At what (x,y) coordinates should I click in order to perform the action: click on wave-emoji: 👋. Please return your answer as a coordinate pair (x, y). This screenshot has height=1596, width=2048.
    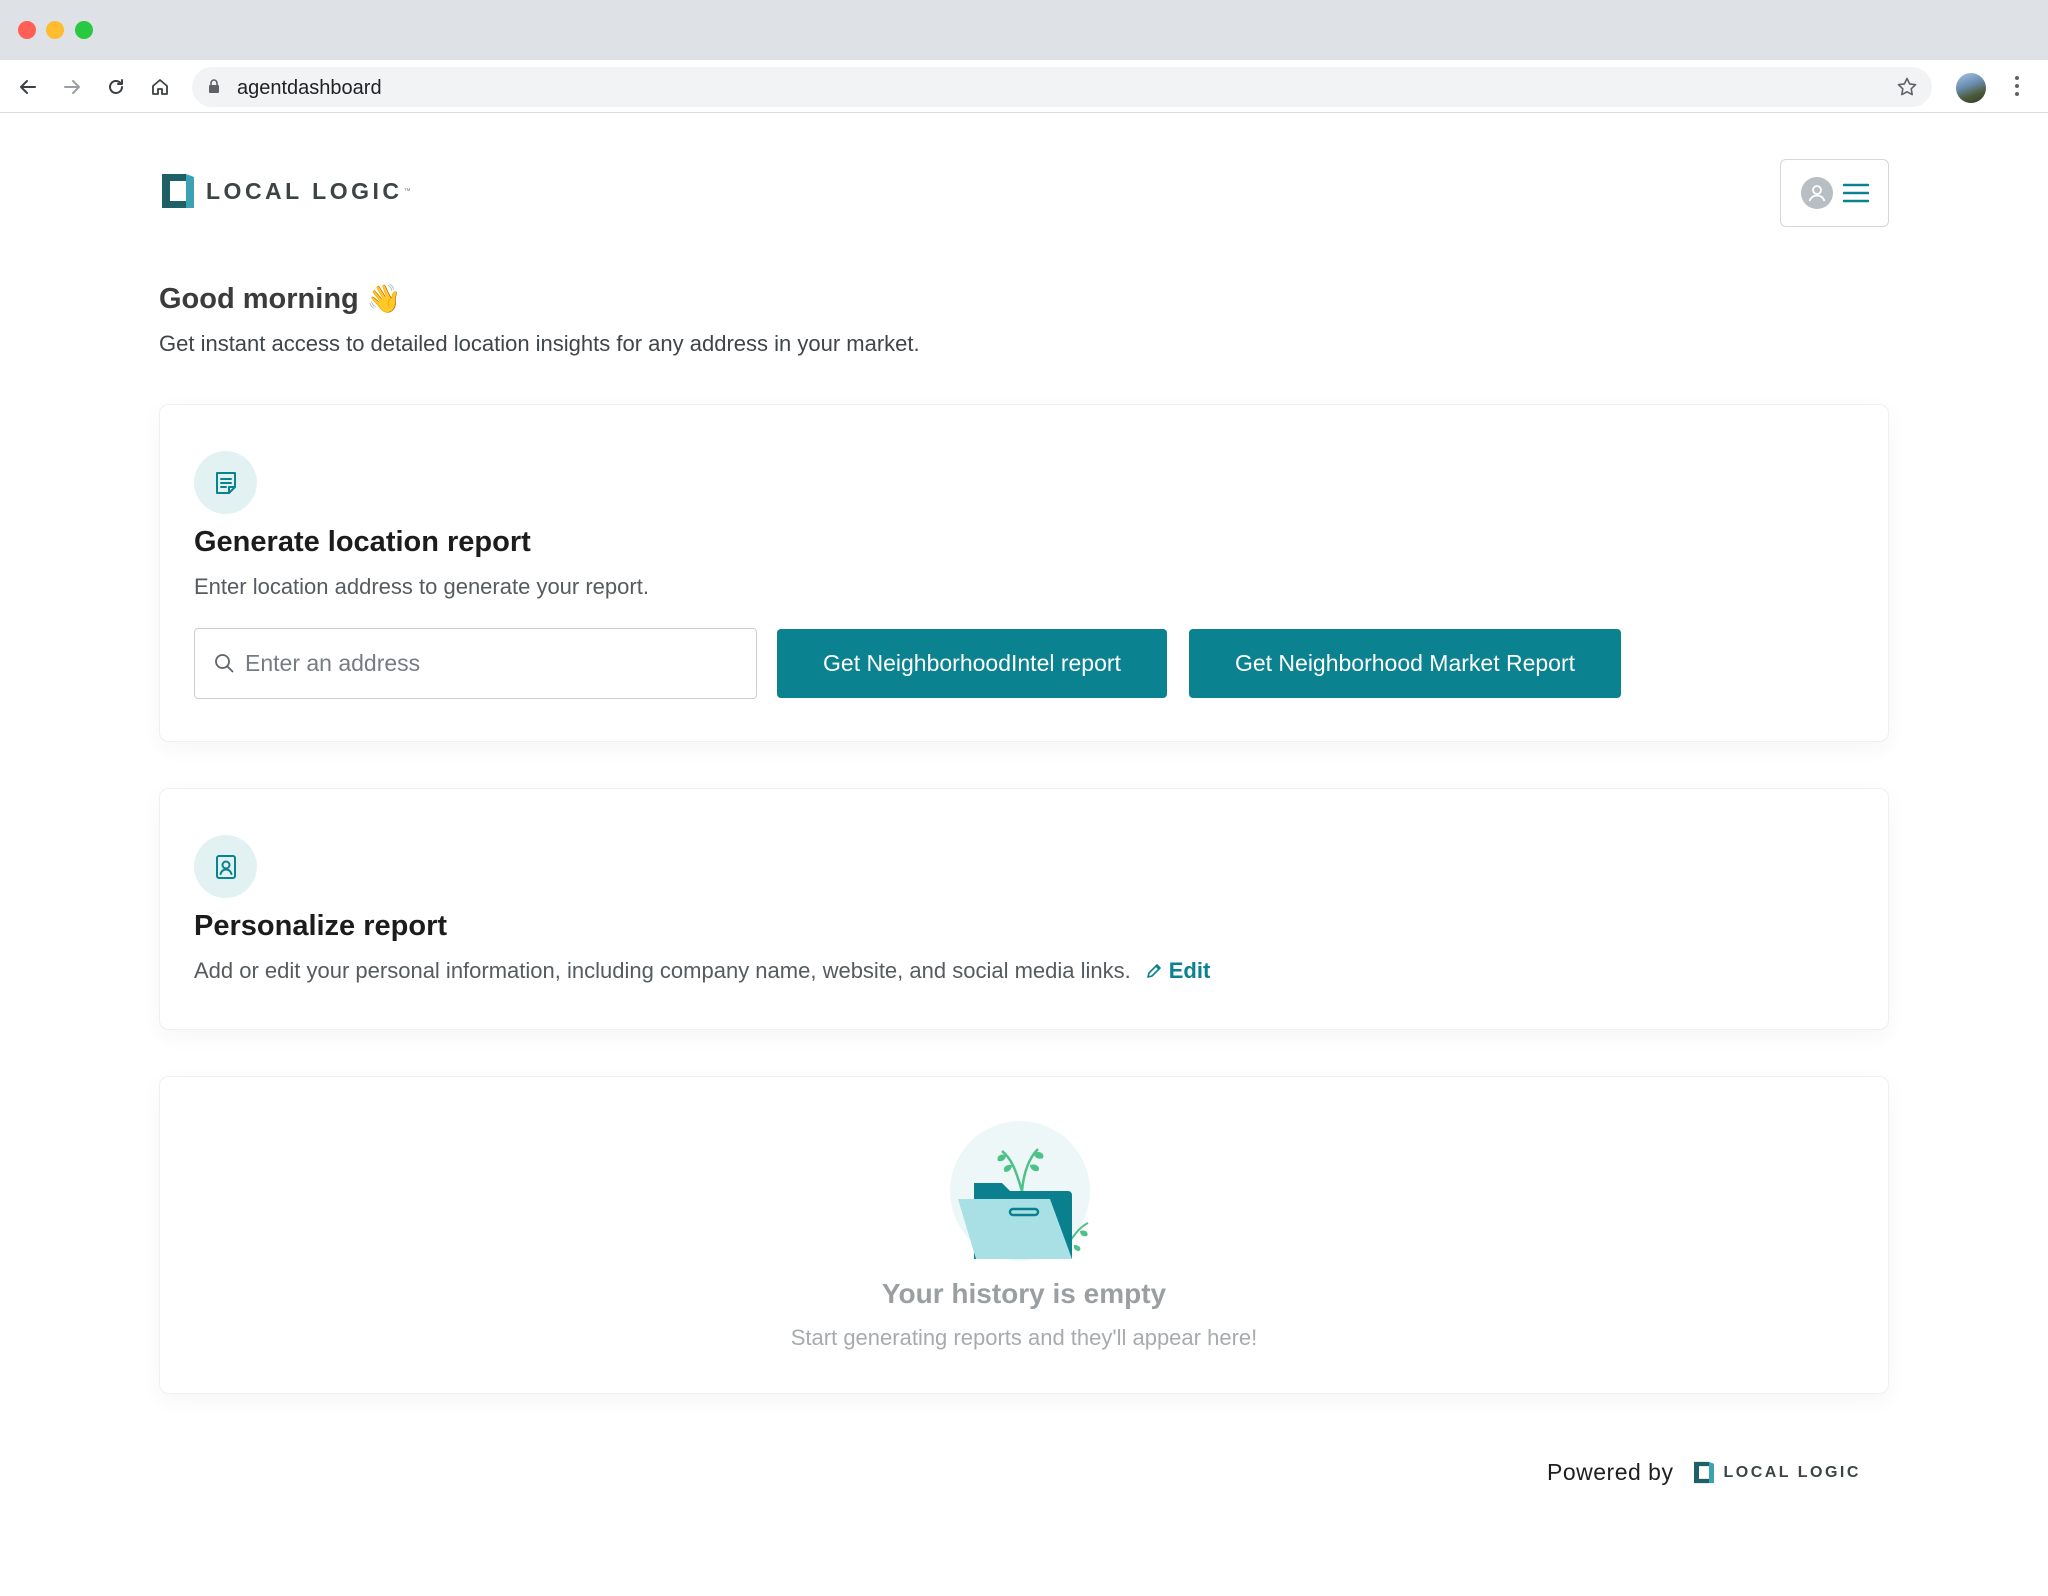
    Looking at the image, I should click on (384, 298).